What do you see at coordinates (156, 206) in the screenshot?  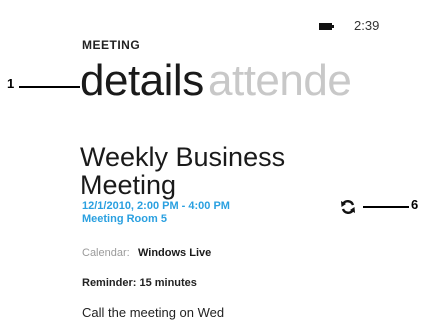 I see `meeting-datetime: 12/1/2010, 2:00 PM - 4:00 PM` at bounding box center [156, 206].